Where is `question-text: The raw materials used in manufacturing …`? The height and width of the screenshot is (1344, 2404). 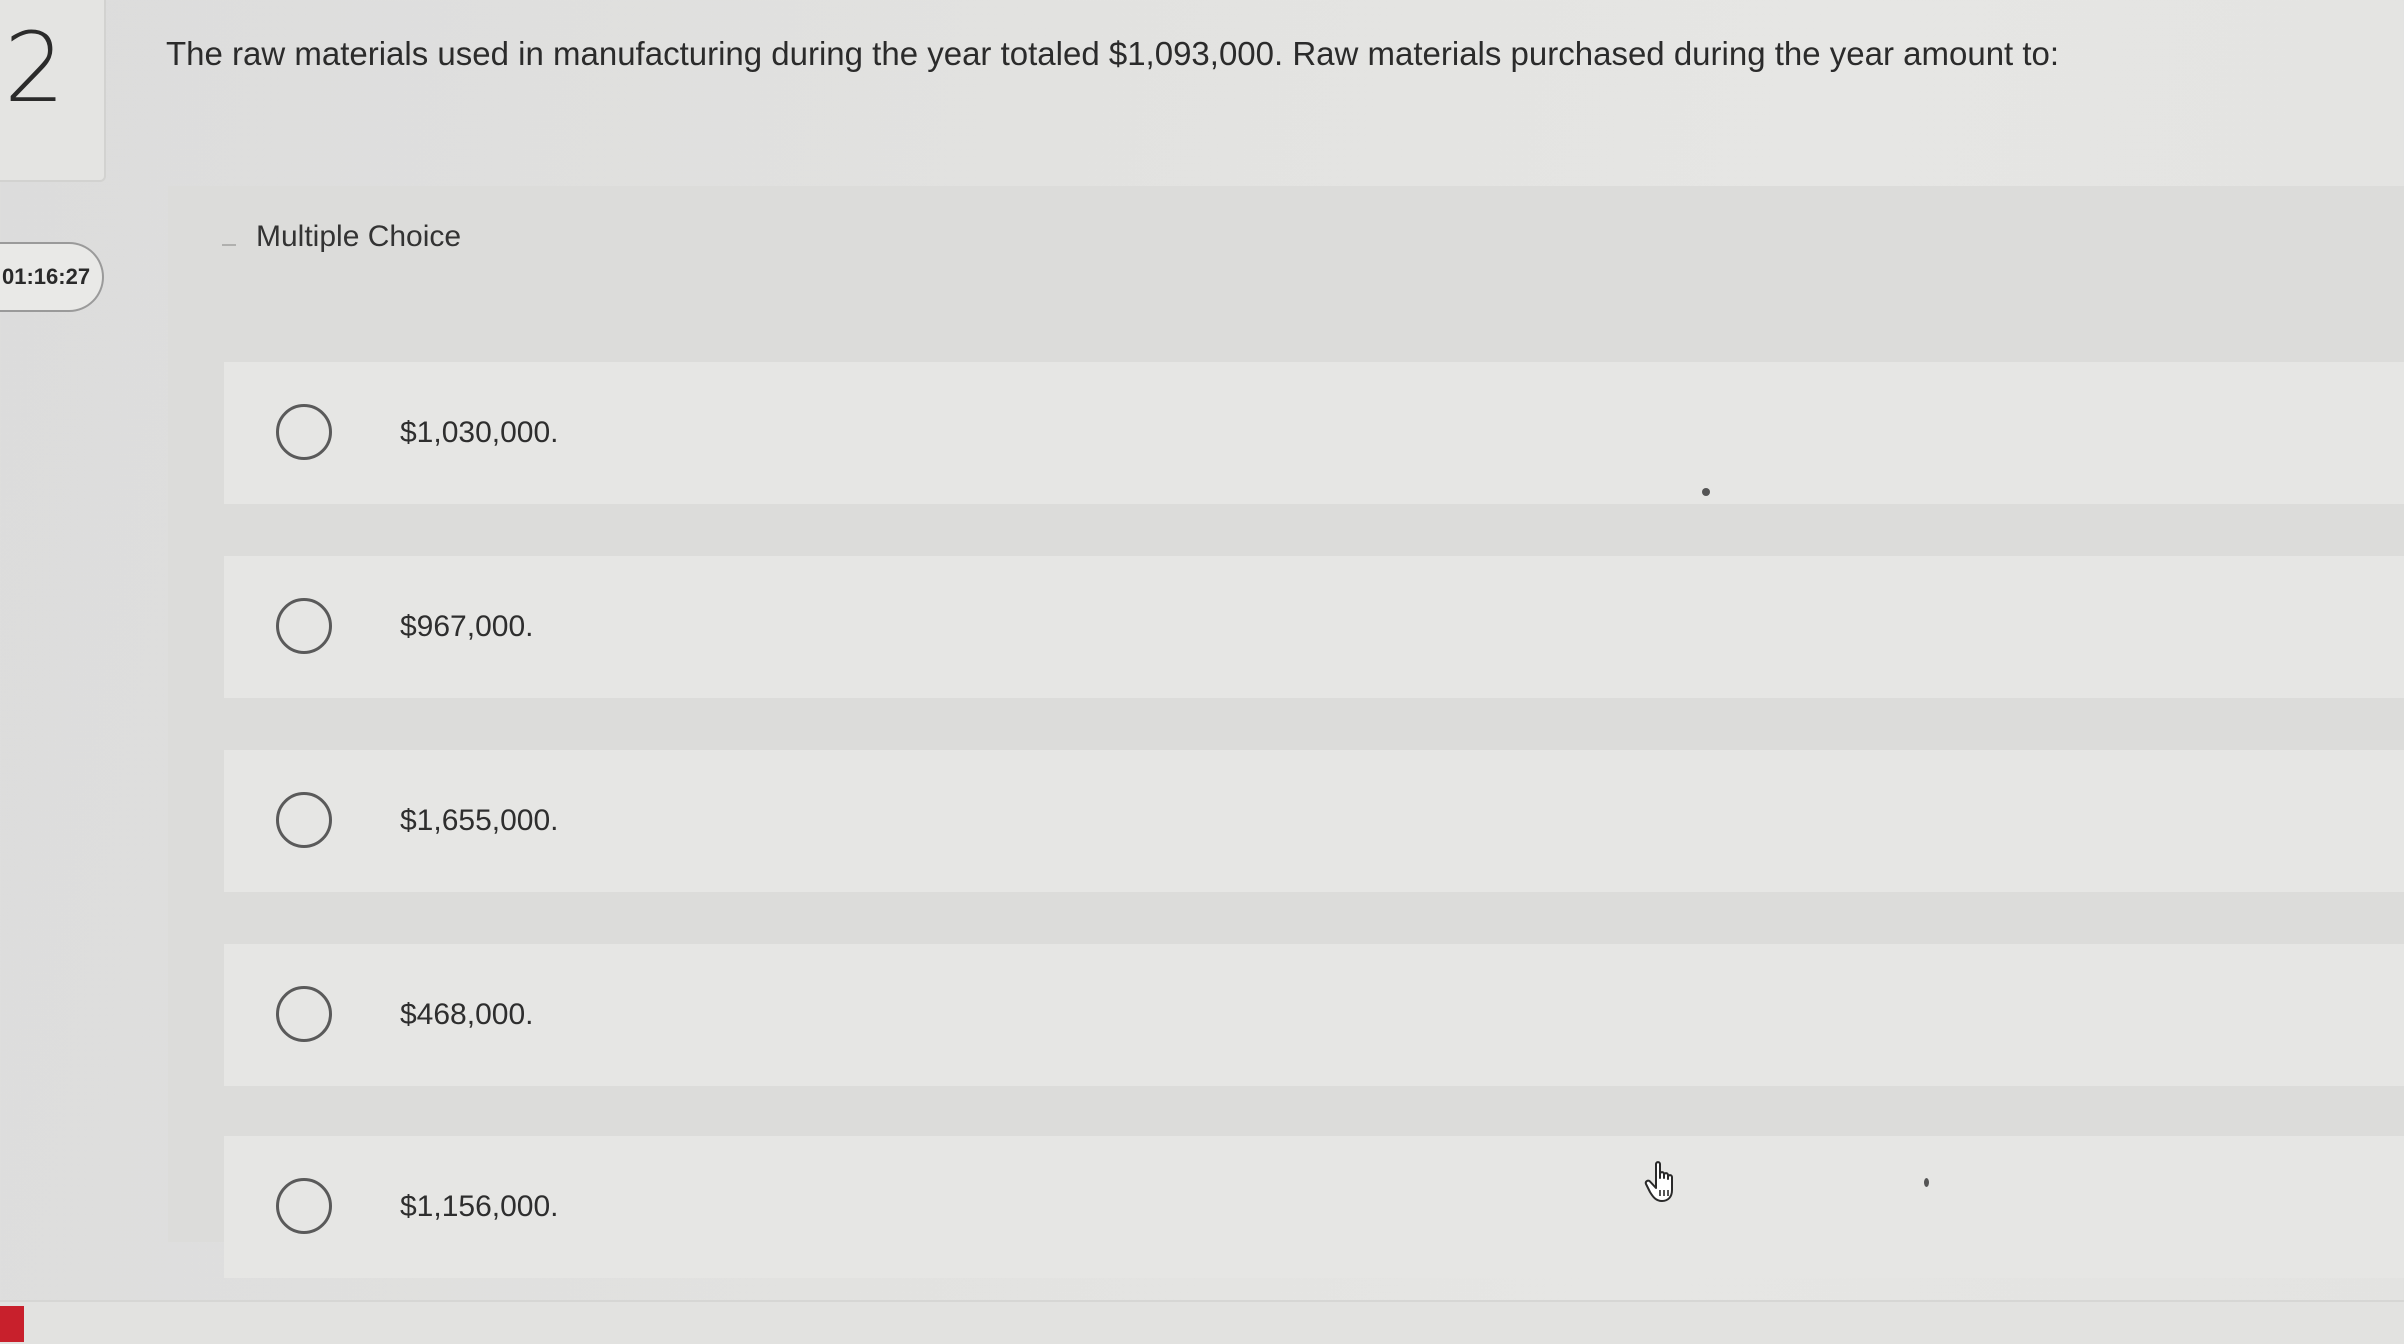 question-text: The raw materials used in manufacturing … is located at coordinates (1113, 53).